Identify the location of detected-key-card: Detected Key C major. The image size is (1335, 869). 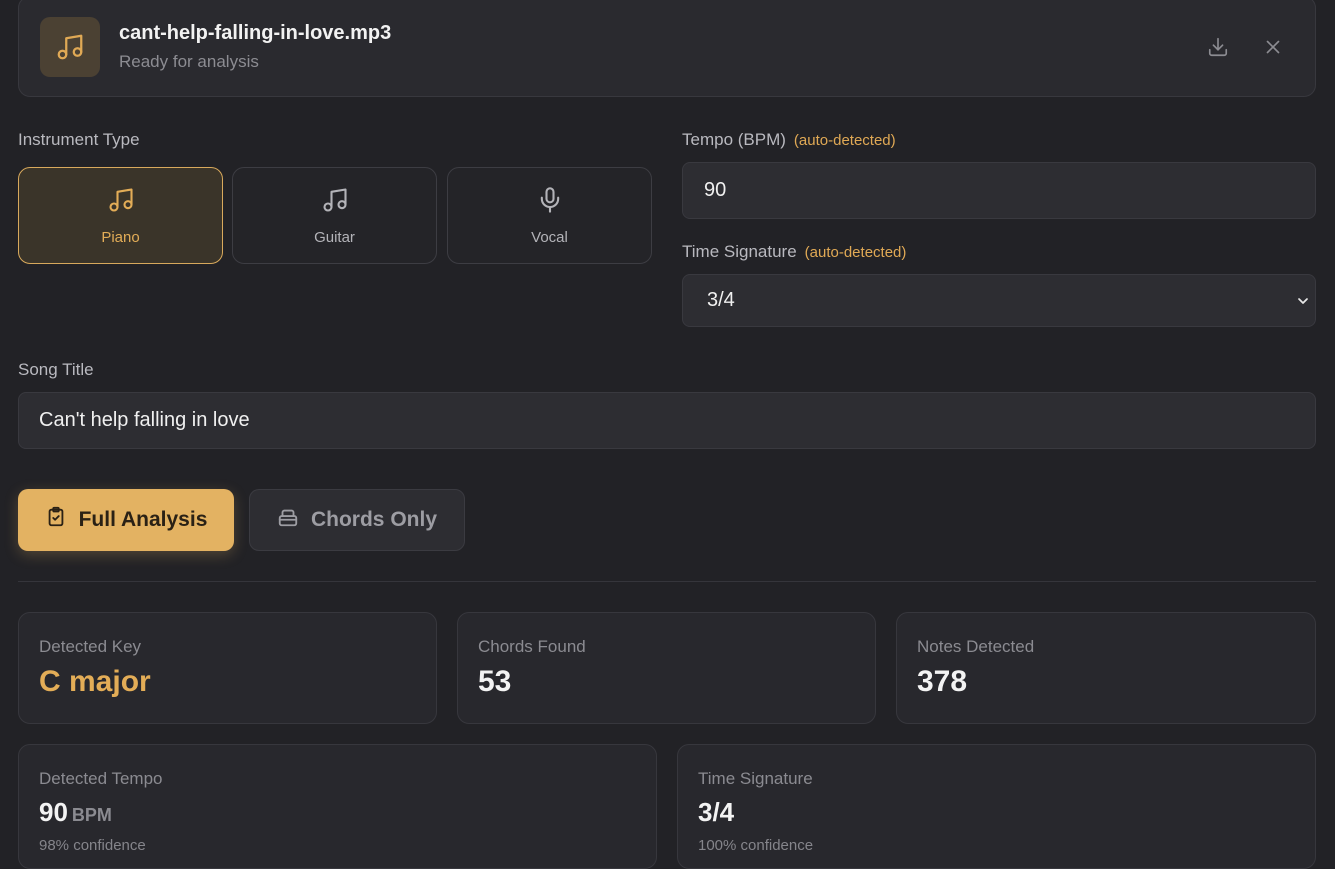
(227, 668).